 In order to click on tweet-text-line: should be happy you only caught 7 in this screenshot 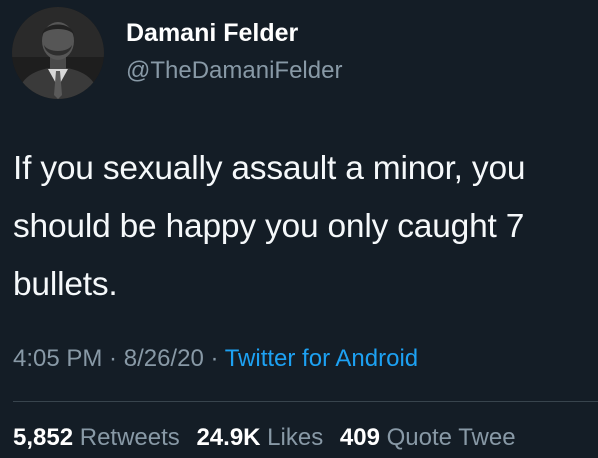, I will do `click(269, 226)`.